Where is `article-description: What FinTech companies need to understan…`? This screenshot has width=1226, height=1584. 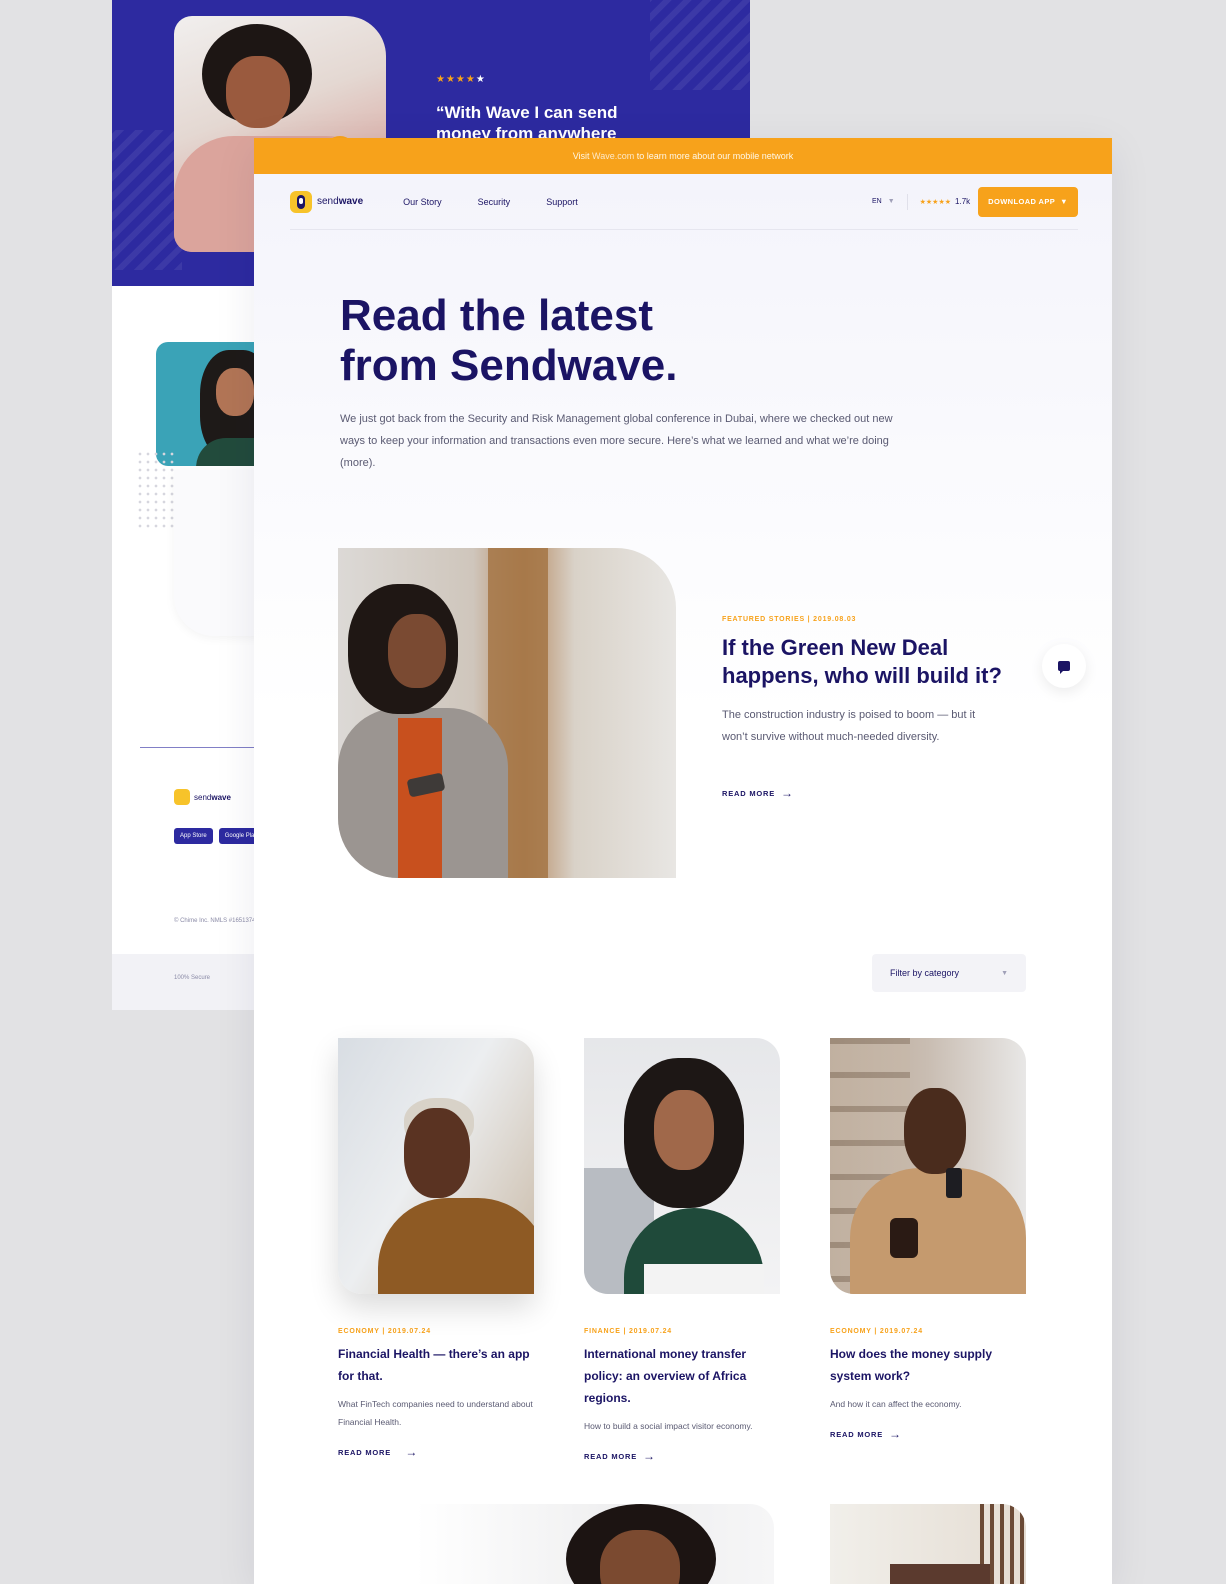 article-description: What FinTech companies need to understan… is located at coordinates (435, 1413).